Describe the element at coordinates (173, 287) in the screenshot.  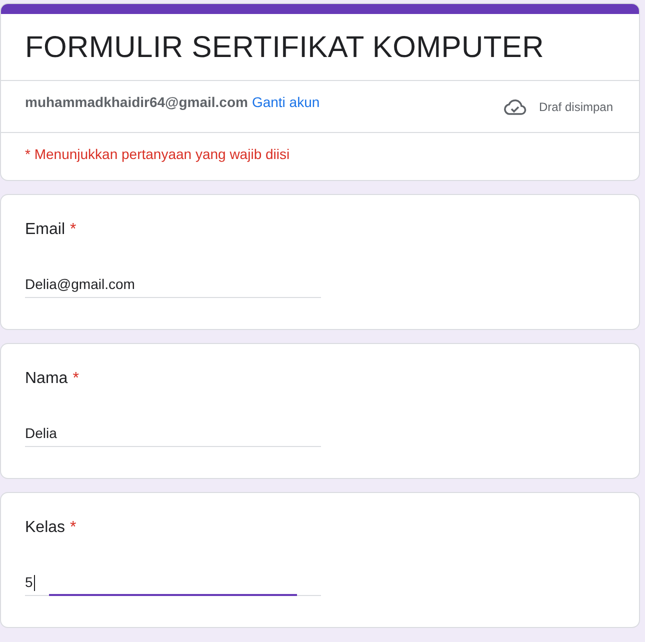
I see `answer-field: Delia@gmail.com` at that location.